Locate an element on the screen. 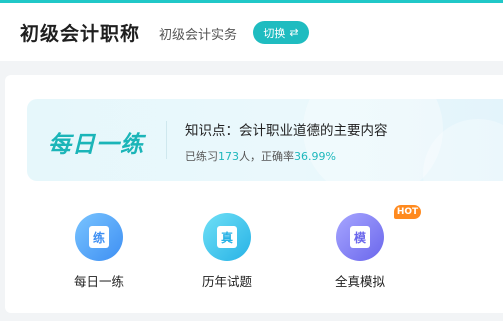 The image size is (503, 321). stats-prefix: 已练习 is located at coordinates (201, 156).